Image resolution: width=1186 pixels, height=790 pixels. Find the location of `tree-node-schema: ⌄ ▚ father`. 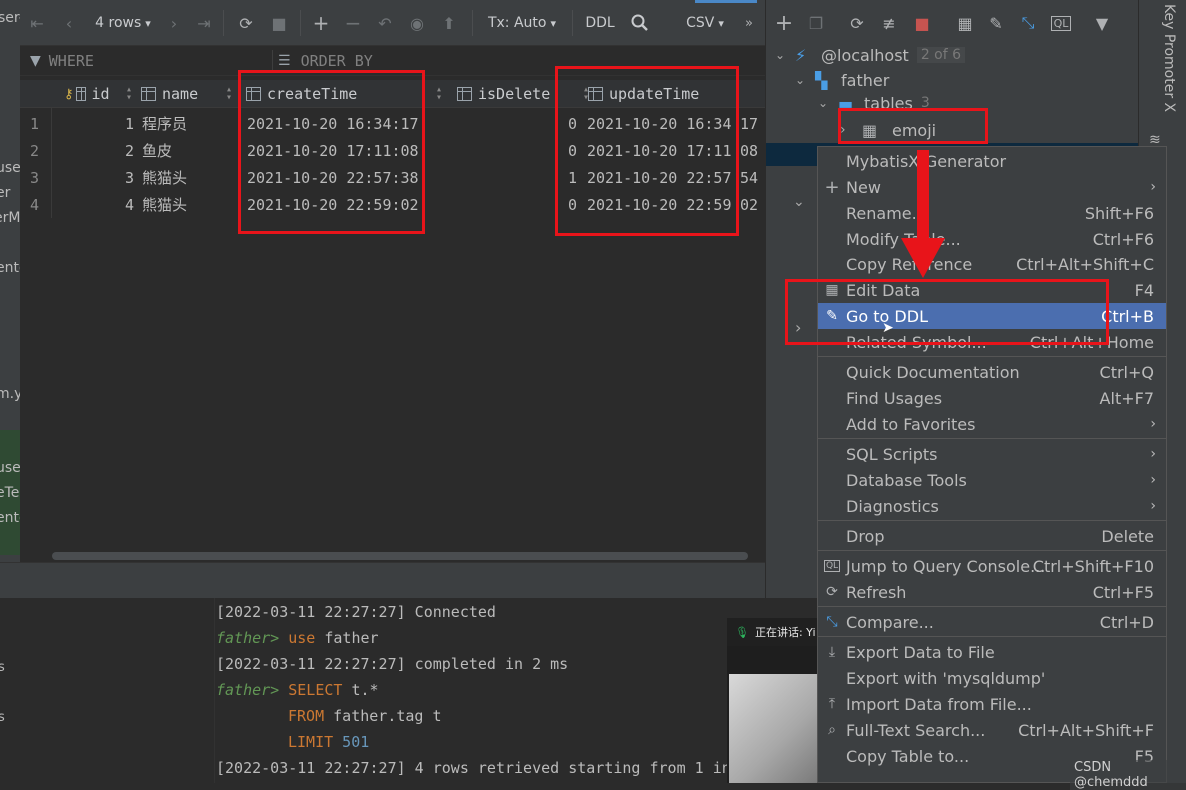

tree-node-schema: ⌄ ▚ father is located at coordinates (842, 80).